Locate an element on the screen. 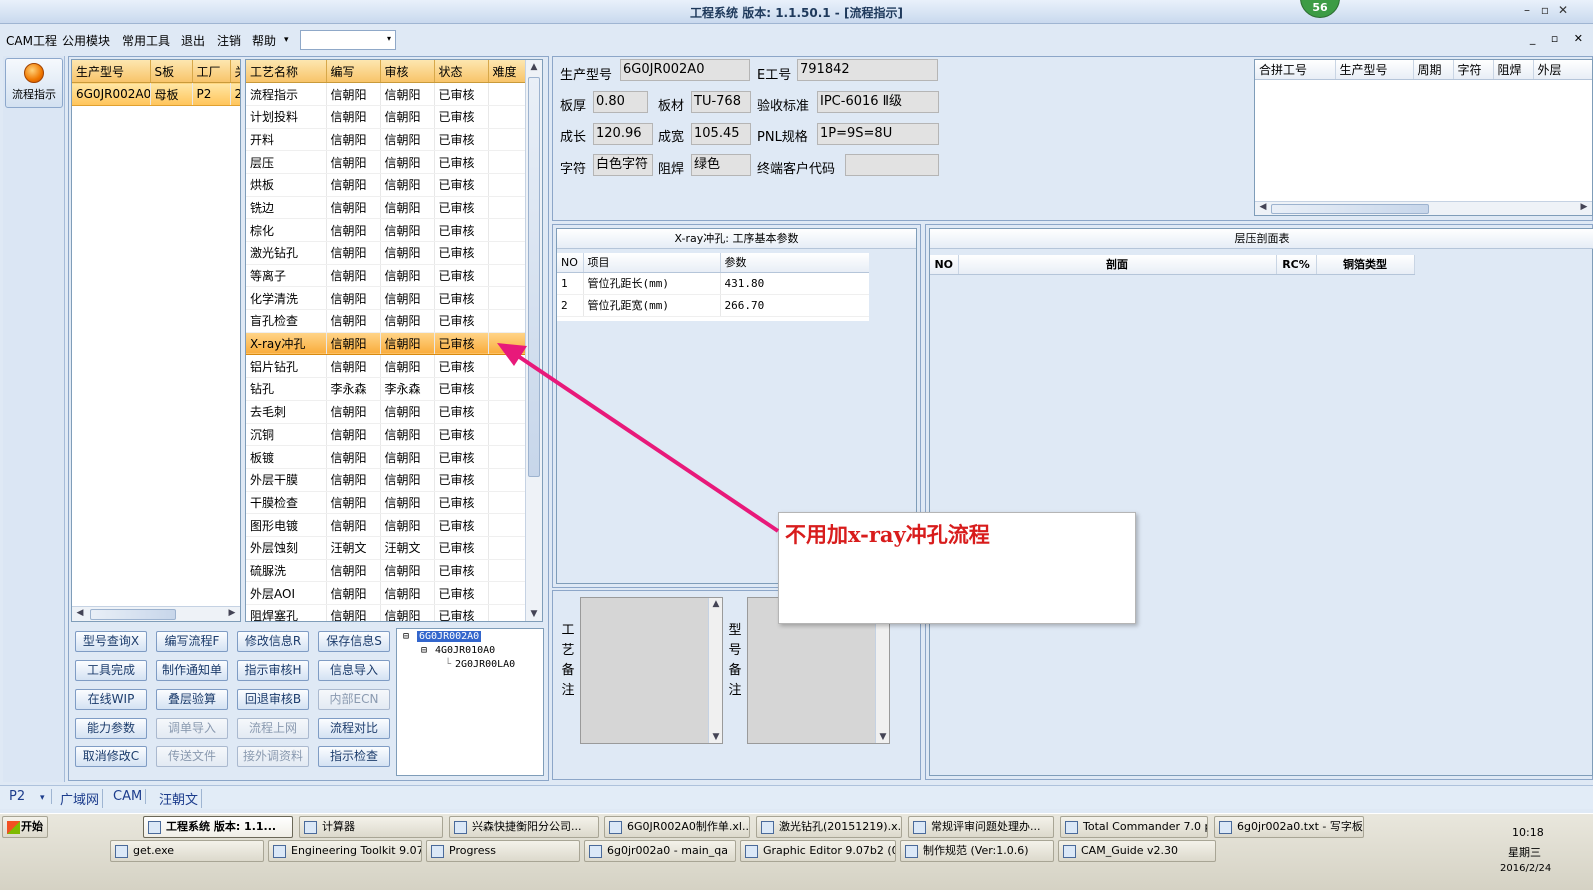 The image size is (1593, 890). orders-header-s: S板 is located at coordinates (171, 72).